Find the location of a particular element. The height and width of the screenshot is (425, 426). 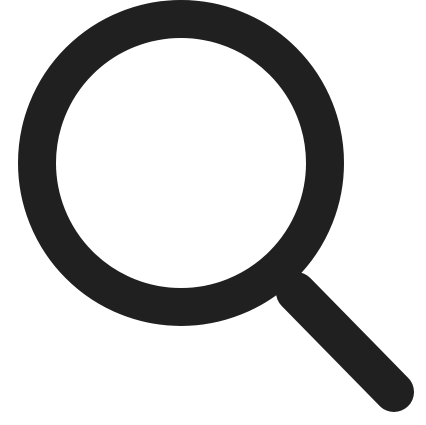

search-icon-handle is located at coordinates (345, 342).